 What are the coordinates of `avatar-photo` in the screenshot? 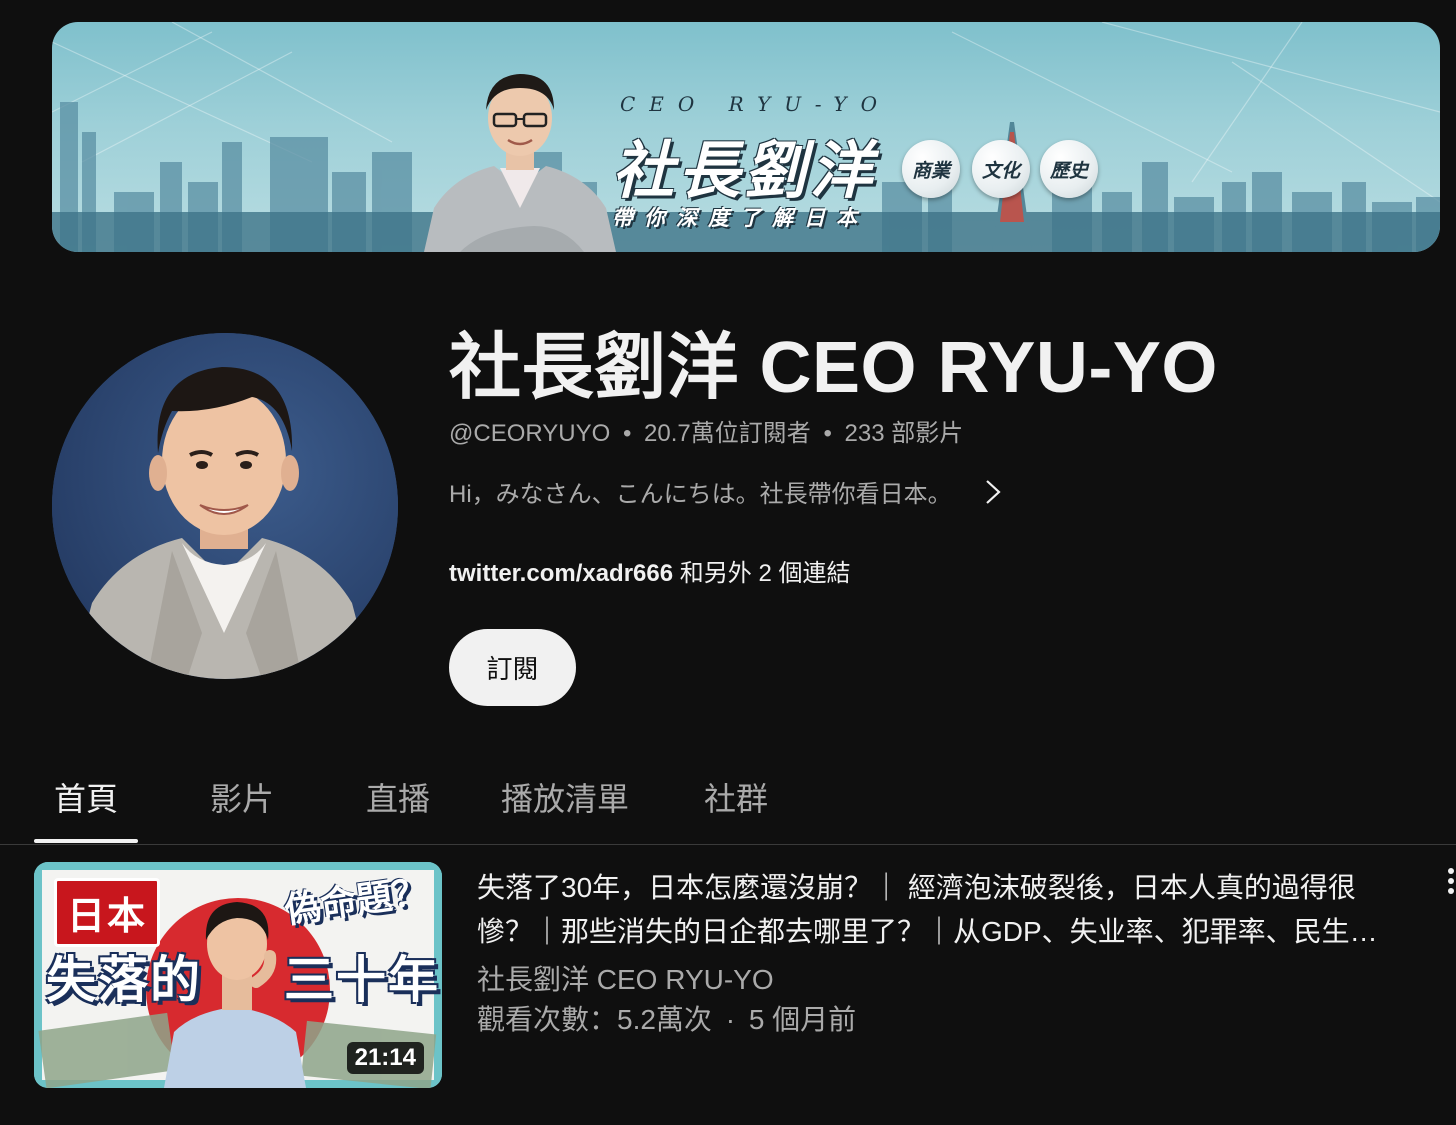 It's located at (225, 506).